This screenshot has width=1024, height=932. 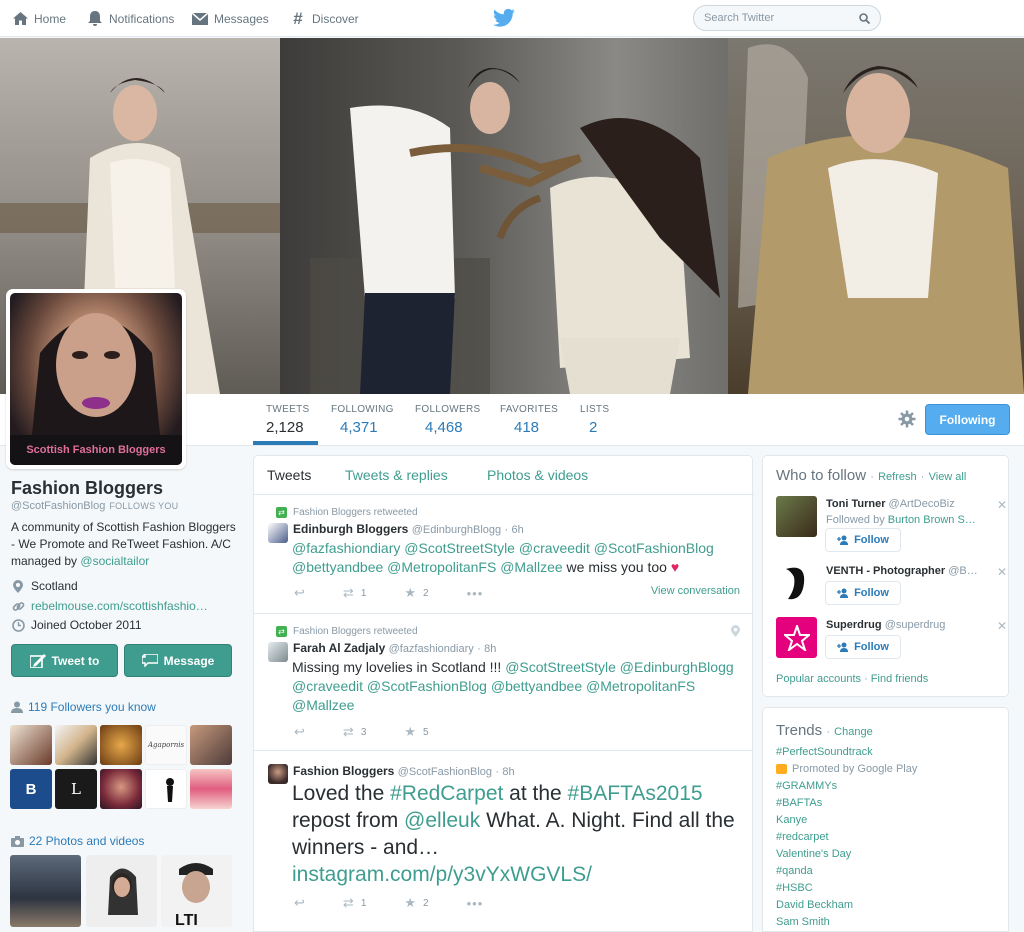 What do you see at coordinates (967, 419) in the screenshot?
I see `following-button: Following` at bounding box center [967, 419].